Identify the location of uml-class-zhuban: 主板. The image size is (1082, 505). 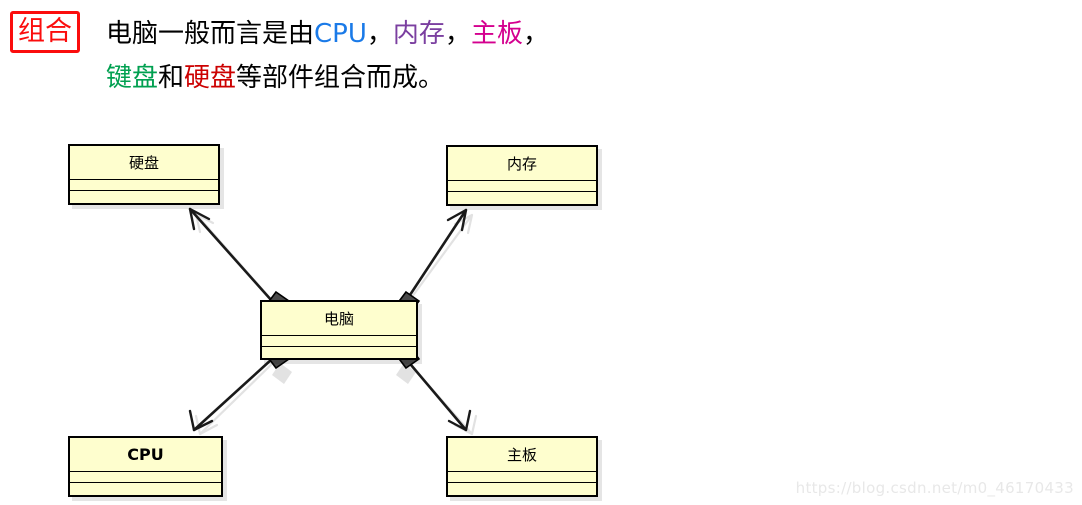
(522, 466).